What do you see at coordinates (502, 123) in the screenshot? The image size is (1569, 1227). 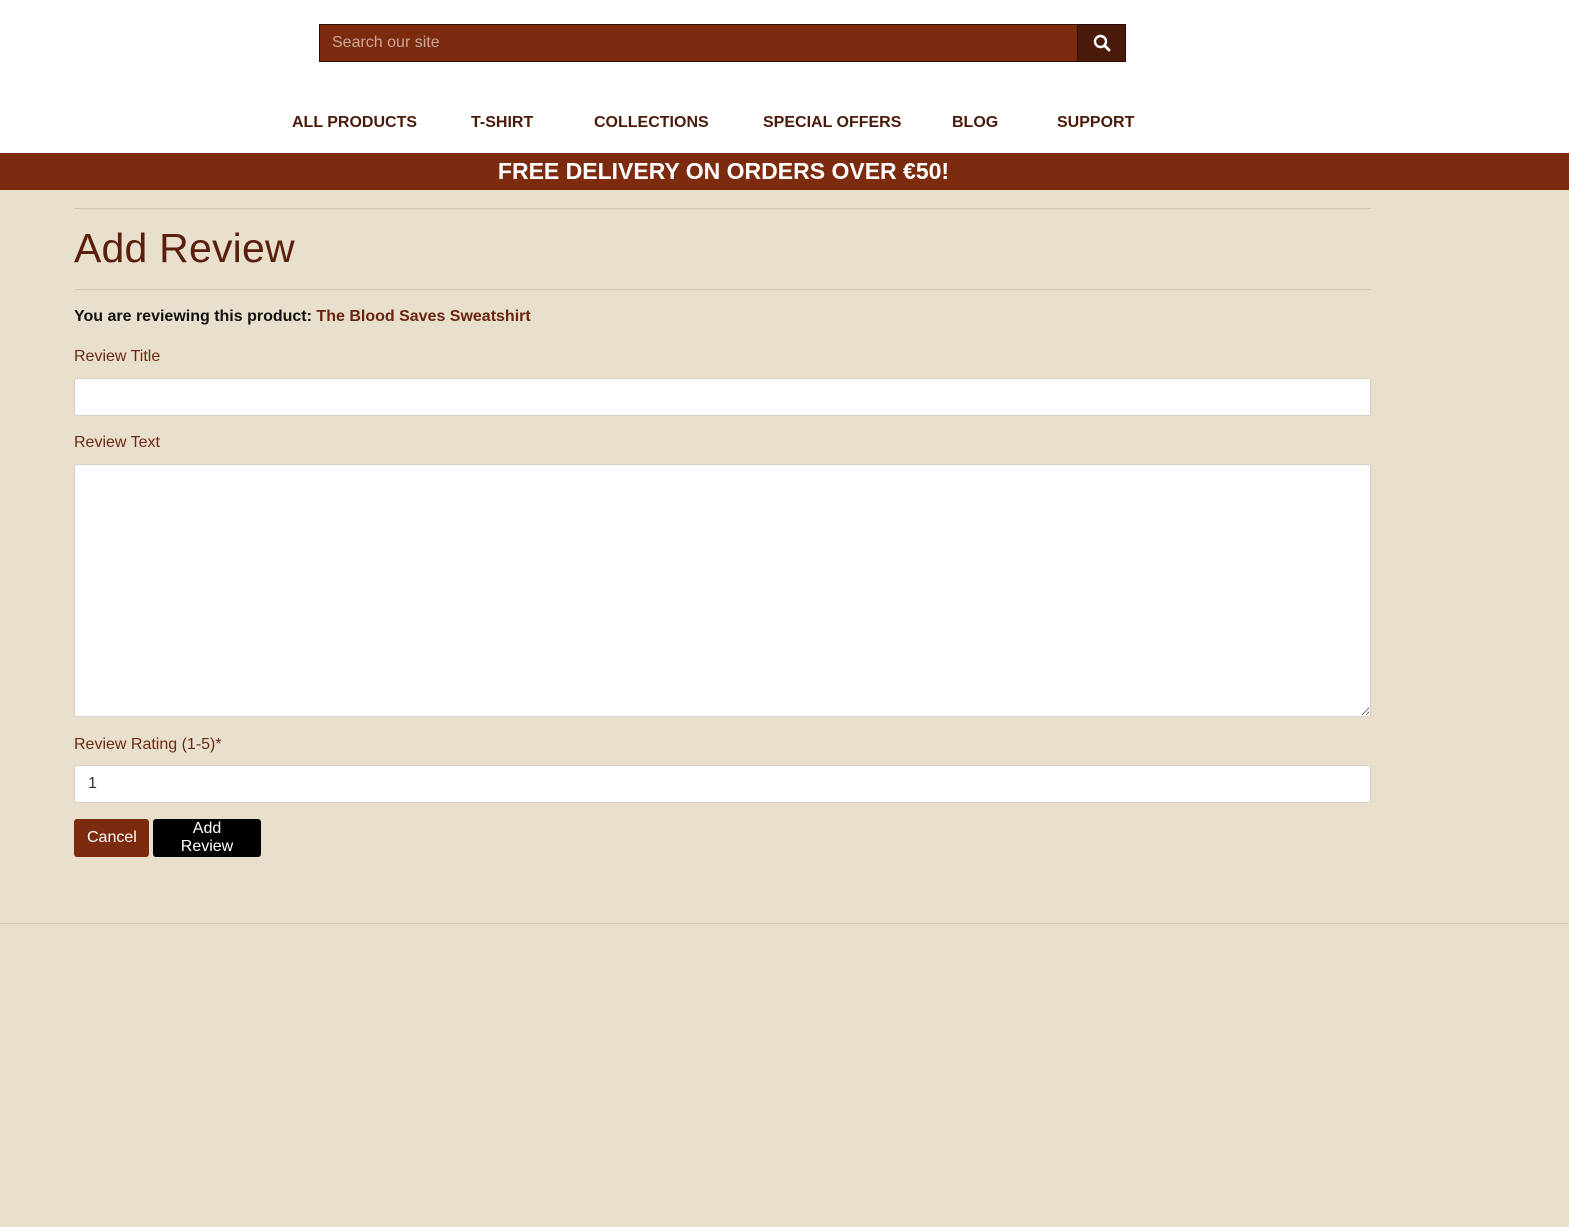 I see `nav-item-t-shirt: T-SHIRT` at bounding box center [502, 123].